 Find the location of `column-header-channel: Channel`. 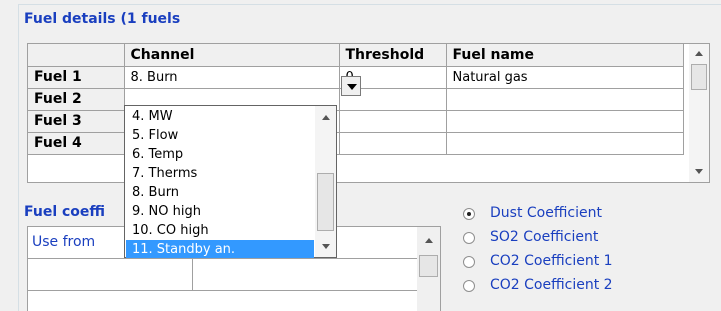

column-header-channel: Channel is located at coordinates (232, 55).